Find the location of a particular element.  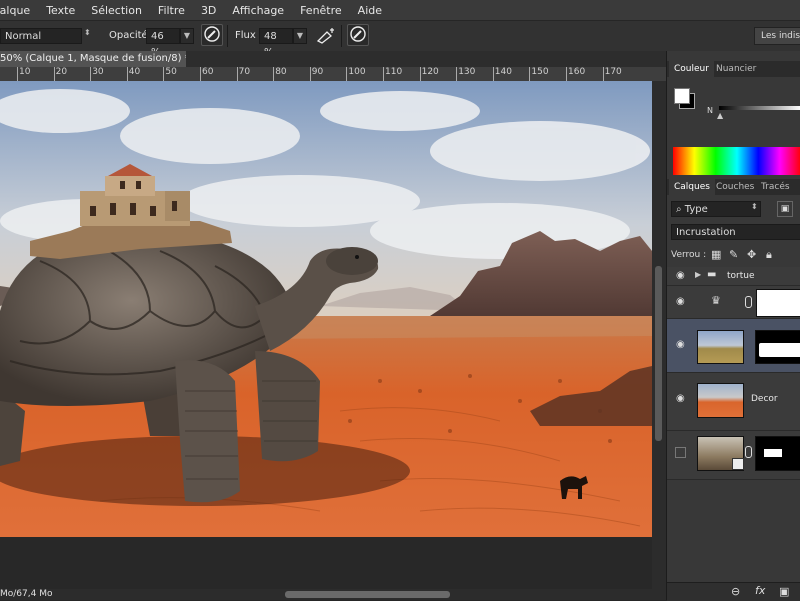

tab-couches: Couches is located at coordinates (735, 187).